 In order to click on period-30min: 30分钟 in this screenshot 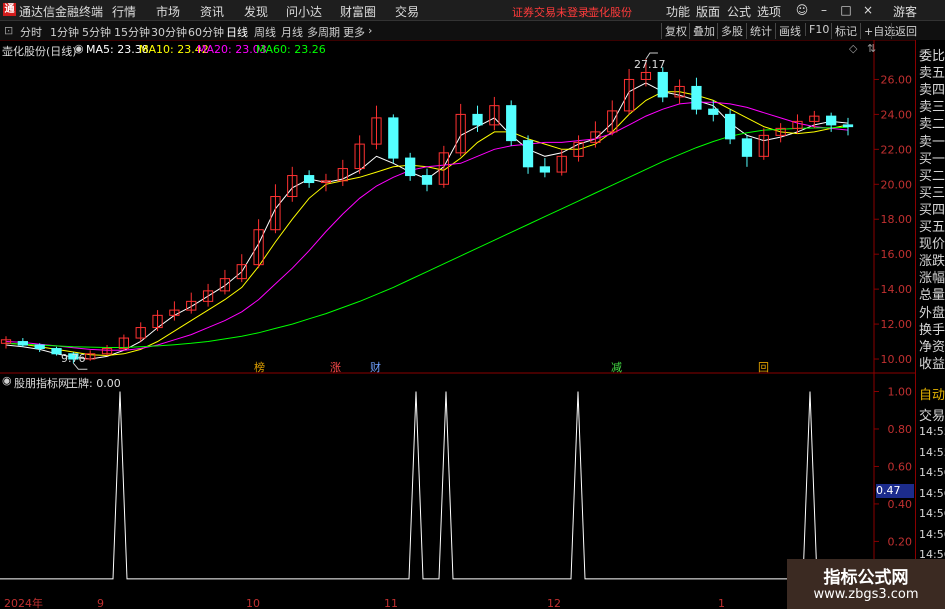, I will do `click(169, 32)`.